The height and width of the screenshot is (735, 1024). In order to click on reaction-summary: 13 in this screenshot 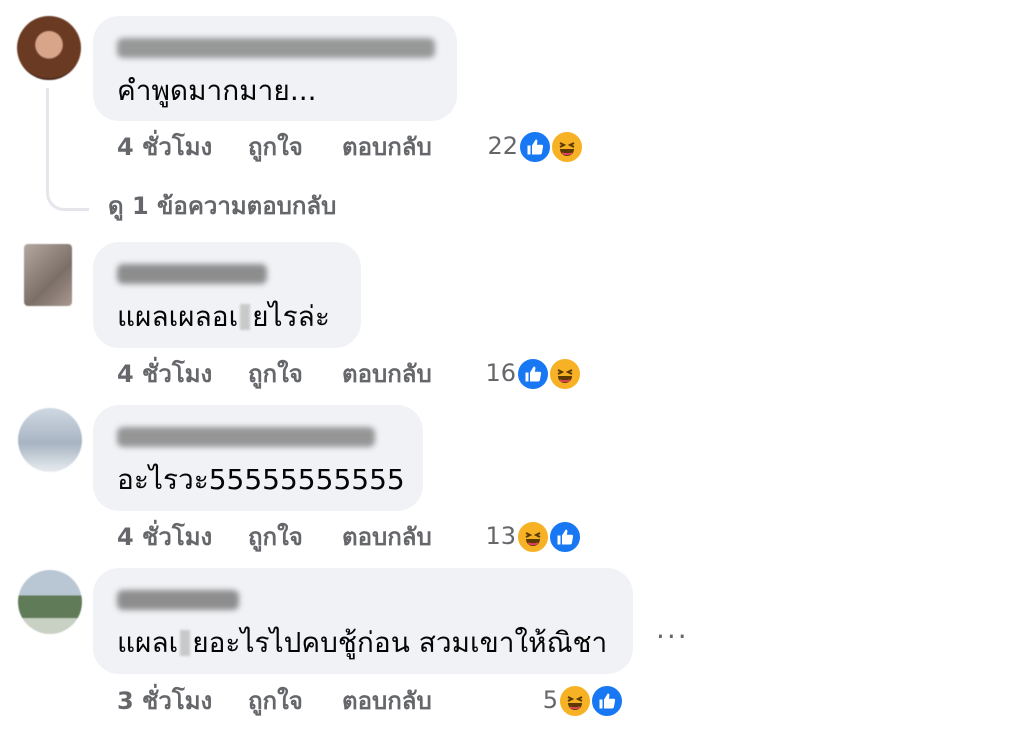, I will do `click(532, 537)`.